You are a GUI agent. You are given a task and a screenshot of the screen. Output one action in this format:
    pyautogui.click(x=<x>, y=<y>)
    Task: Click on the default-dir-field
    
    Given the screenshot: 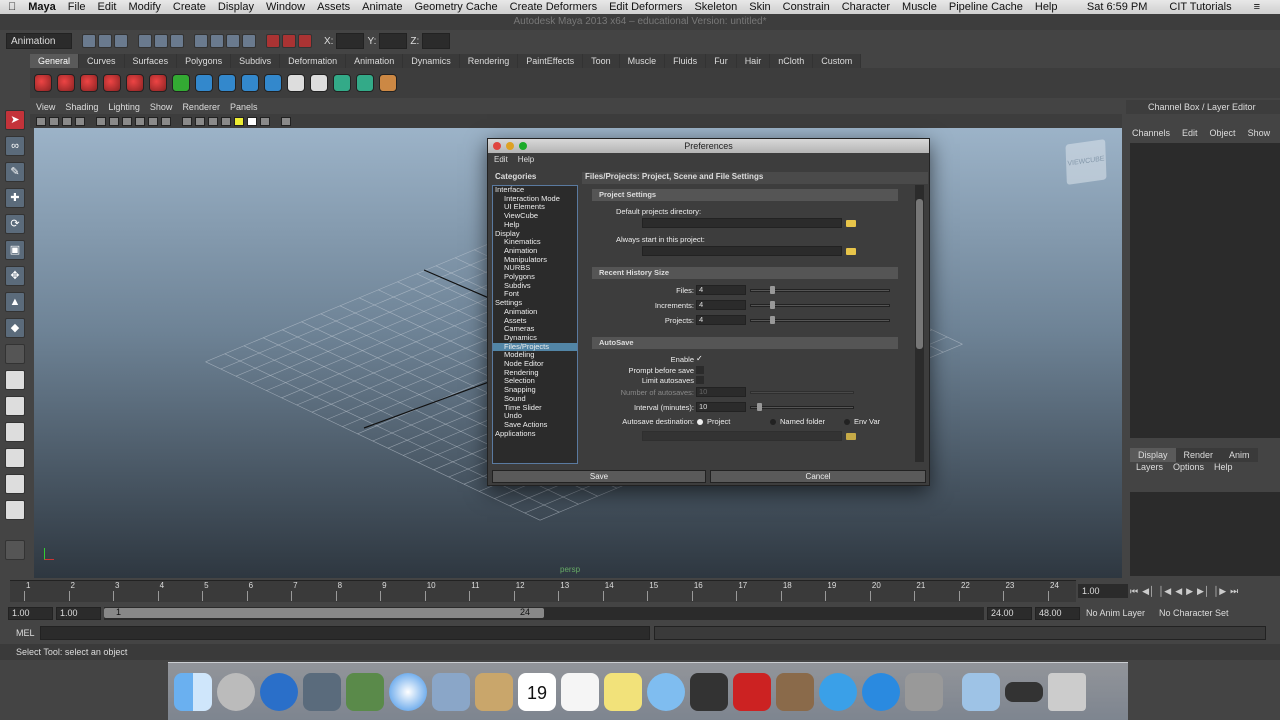 What is the action you would take?
    pyautogui.click(x=742, y=223)
    